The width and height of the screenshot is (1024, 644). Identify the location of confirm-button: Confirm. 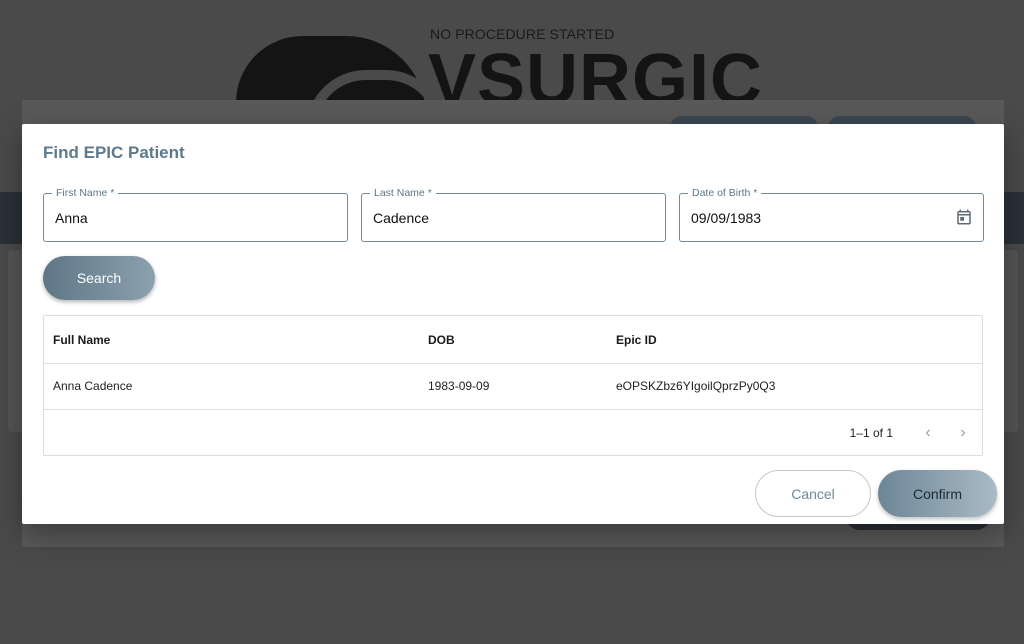
(937, 493).